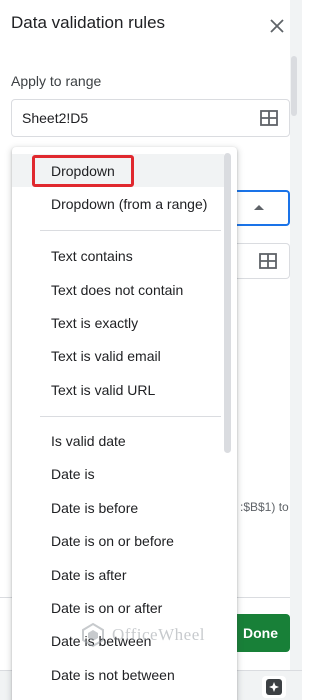  What do you see at coordinates (118, 255) in the screenshot?
I see `menu-item-text-contains: Text contains` at bounding box center [118, 255].